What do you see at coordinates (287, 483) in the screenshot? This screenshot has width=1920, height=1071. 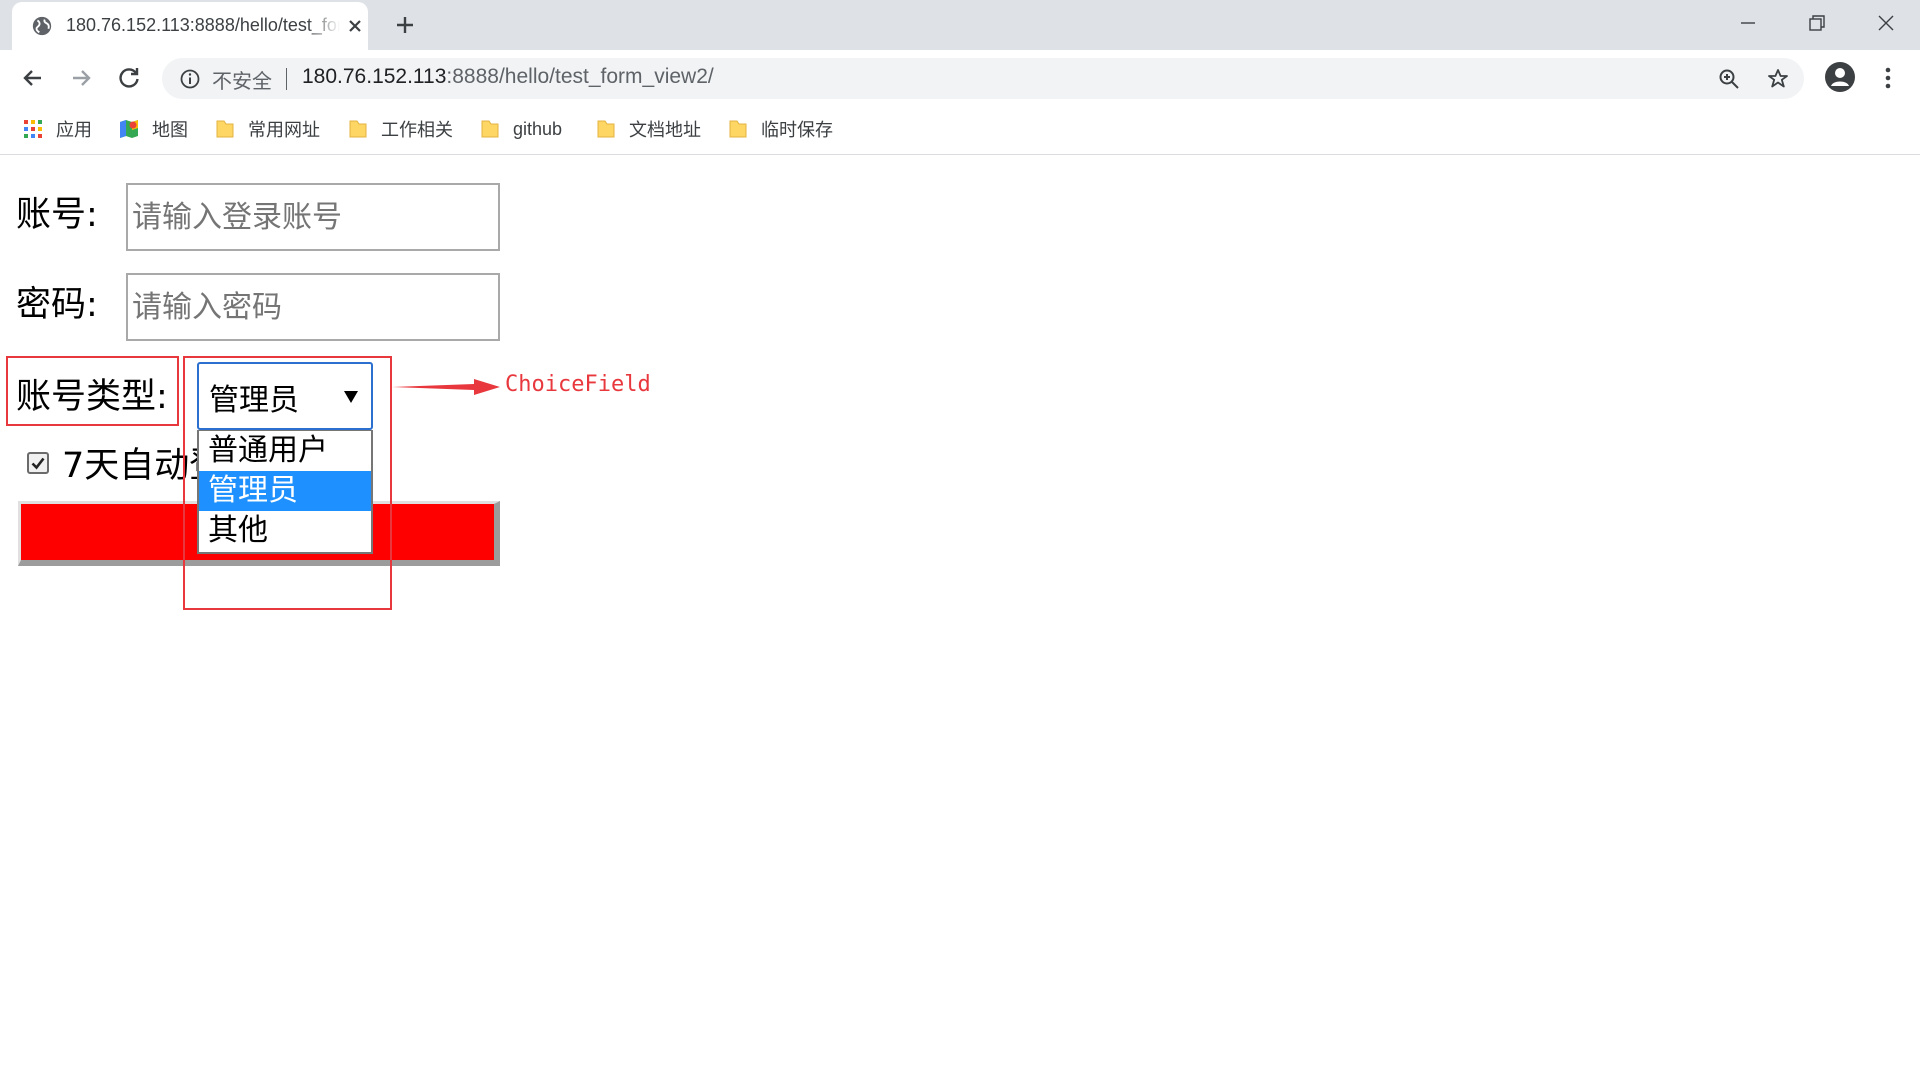 I see `select-highlight-box` at bounding box center [287, 483].